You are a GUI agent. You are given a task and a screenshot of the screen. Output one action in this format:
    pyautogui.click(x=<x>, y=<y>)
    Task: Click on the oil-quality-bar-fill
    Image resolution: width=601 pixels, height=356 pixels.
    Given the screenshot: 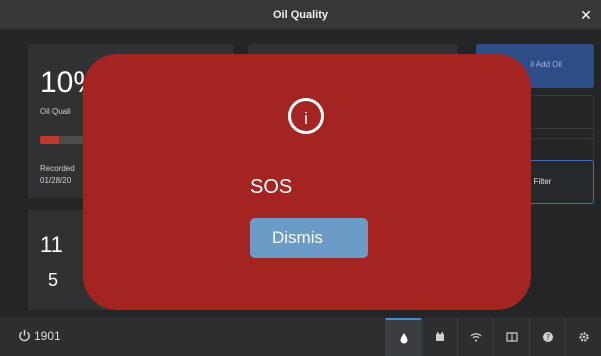 What is the action you would take?
    pyautogui.click(x=50, y=140)
    